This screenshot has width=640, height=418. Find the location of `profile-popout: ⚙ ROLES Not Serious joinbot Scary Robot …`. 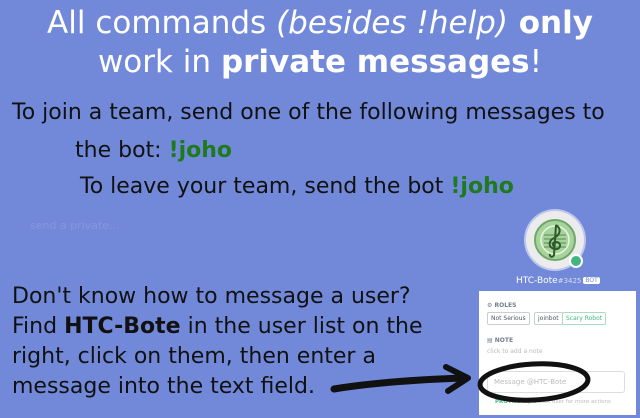

profile-popout: ⚙ ROLES Not Serious joinbot Scary Robot … is located at coordinates (557, 353).